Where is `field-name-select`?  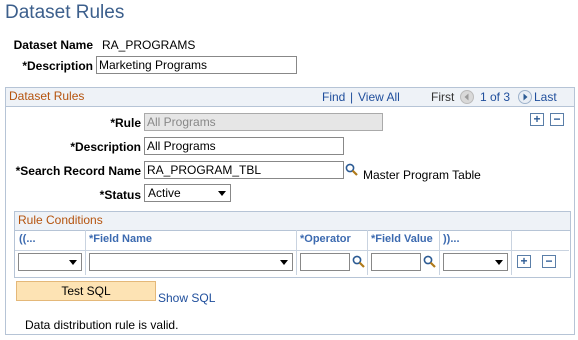 field-name-select is located at coordinates (191, 262).